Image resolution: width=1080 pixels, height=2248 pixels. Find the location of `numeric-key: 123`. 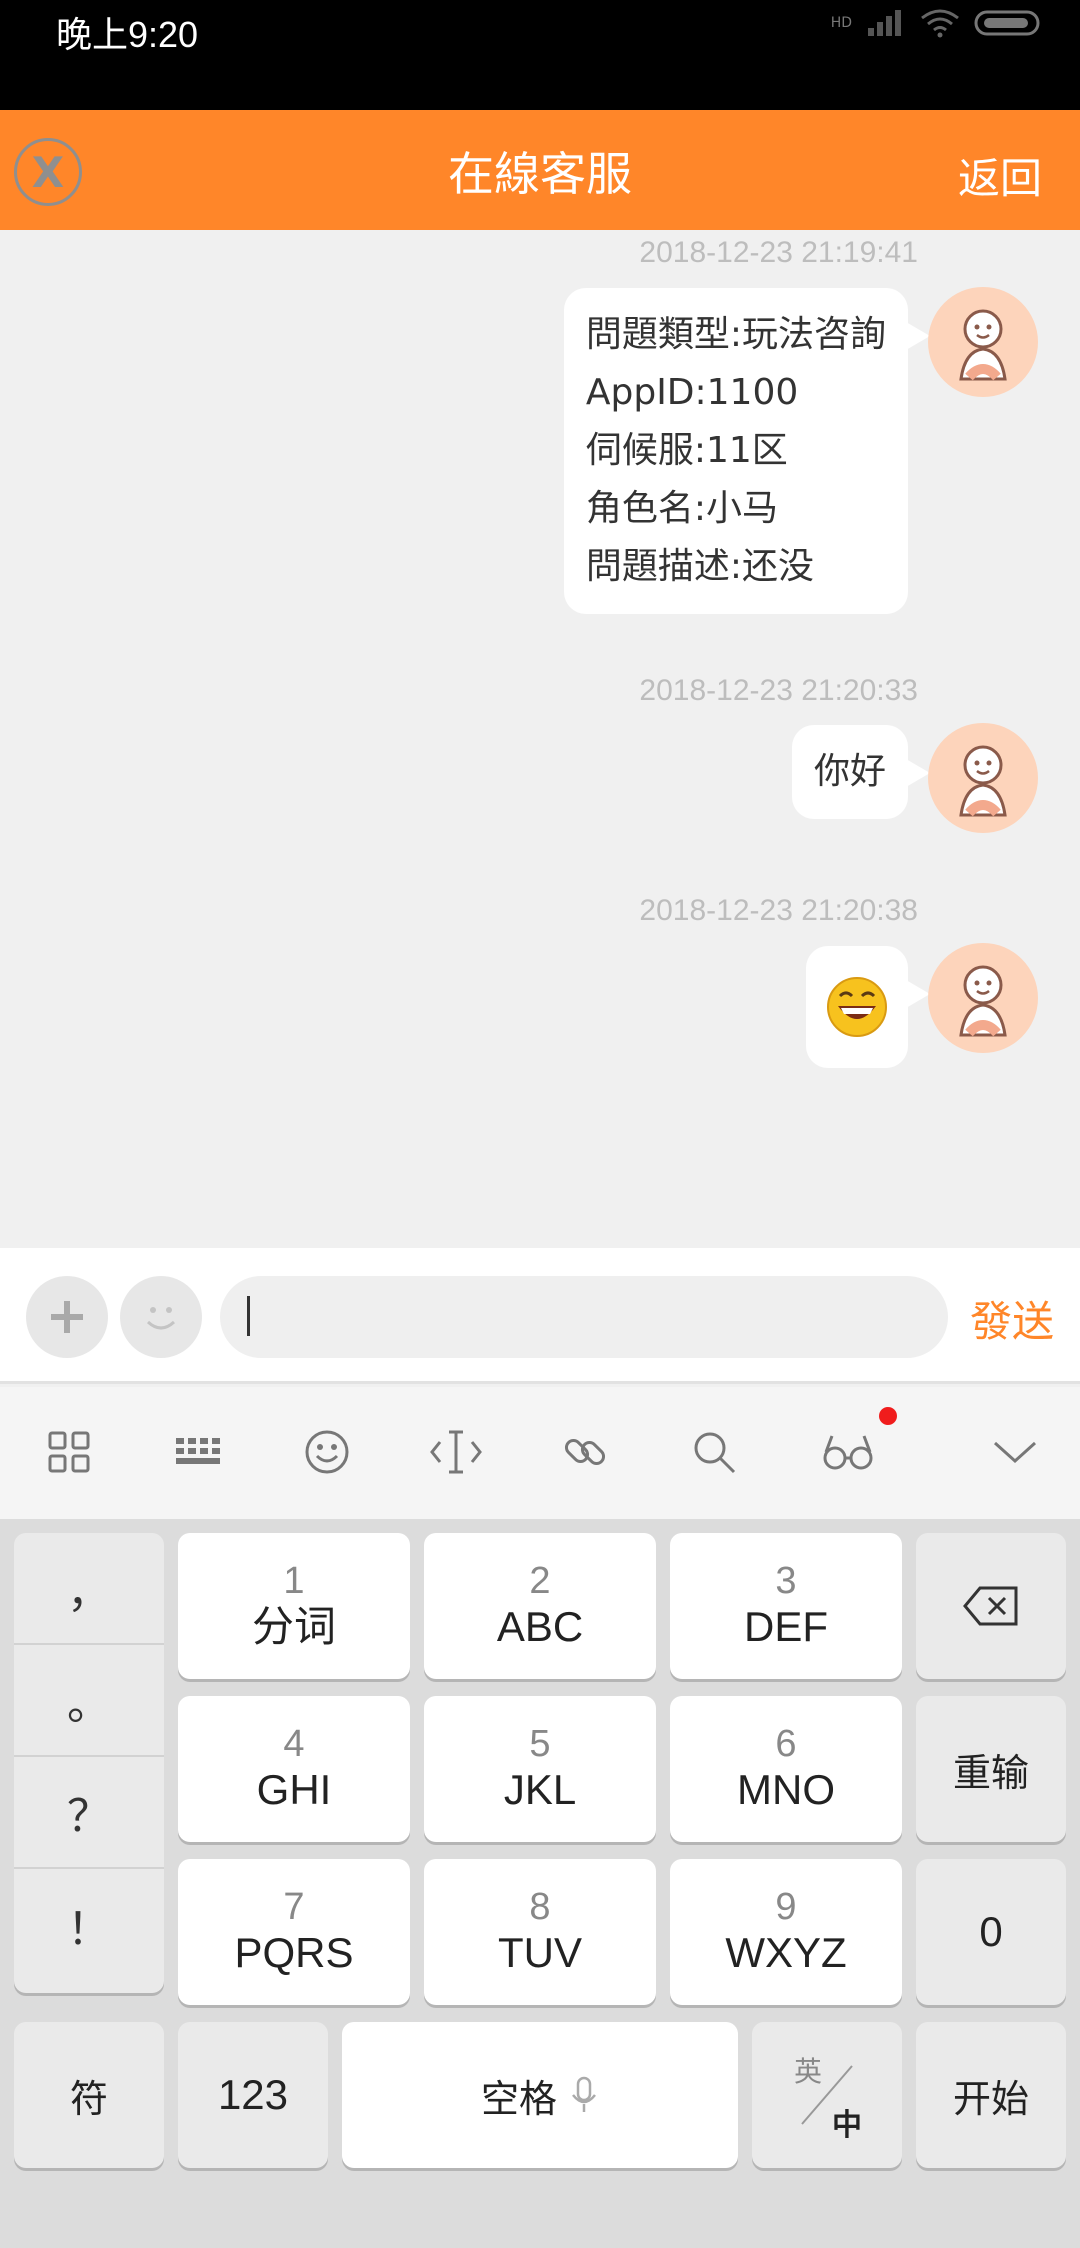

numeric-key: 123 is located at coordinates (253, 2095).